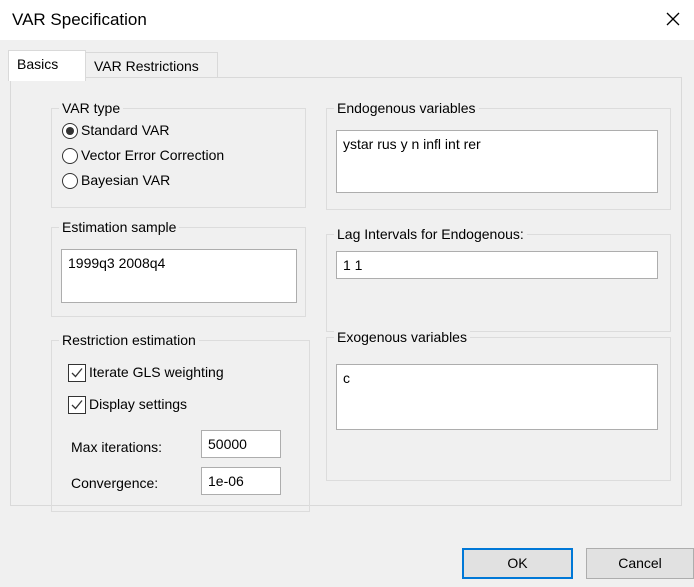 Image resolution: width=694 pixels, height=587 pixels. What do you see at coordinates (497, 397) in the screenshot?
I see `exogenous-variables-input: c` at bounding box center [497, 397].